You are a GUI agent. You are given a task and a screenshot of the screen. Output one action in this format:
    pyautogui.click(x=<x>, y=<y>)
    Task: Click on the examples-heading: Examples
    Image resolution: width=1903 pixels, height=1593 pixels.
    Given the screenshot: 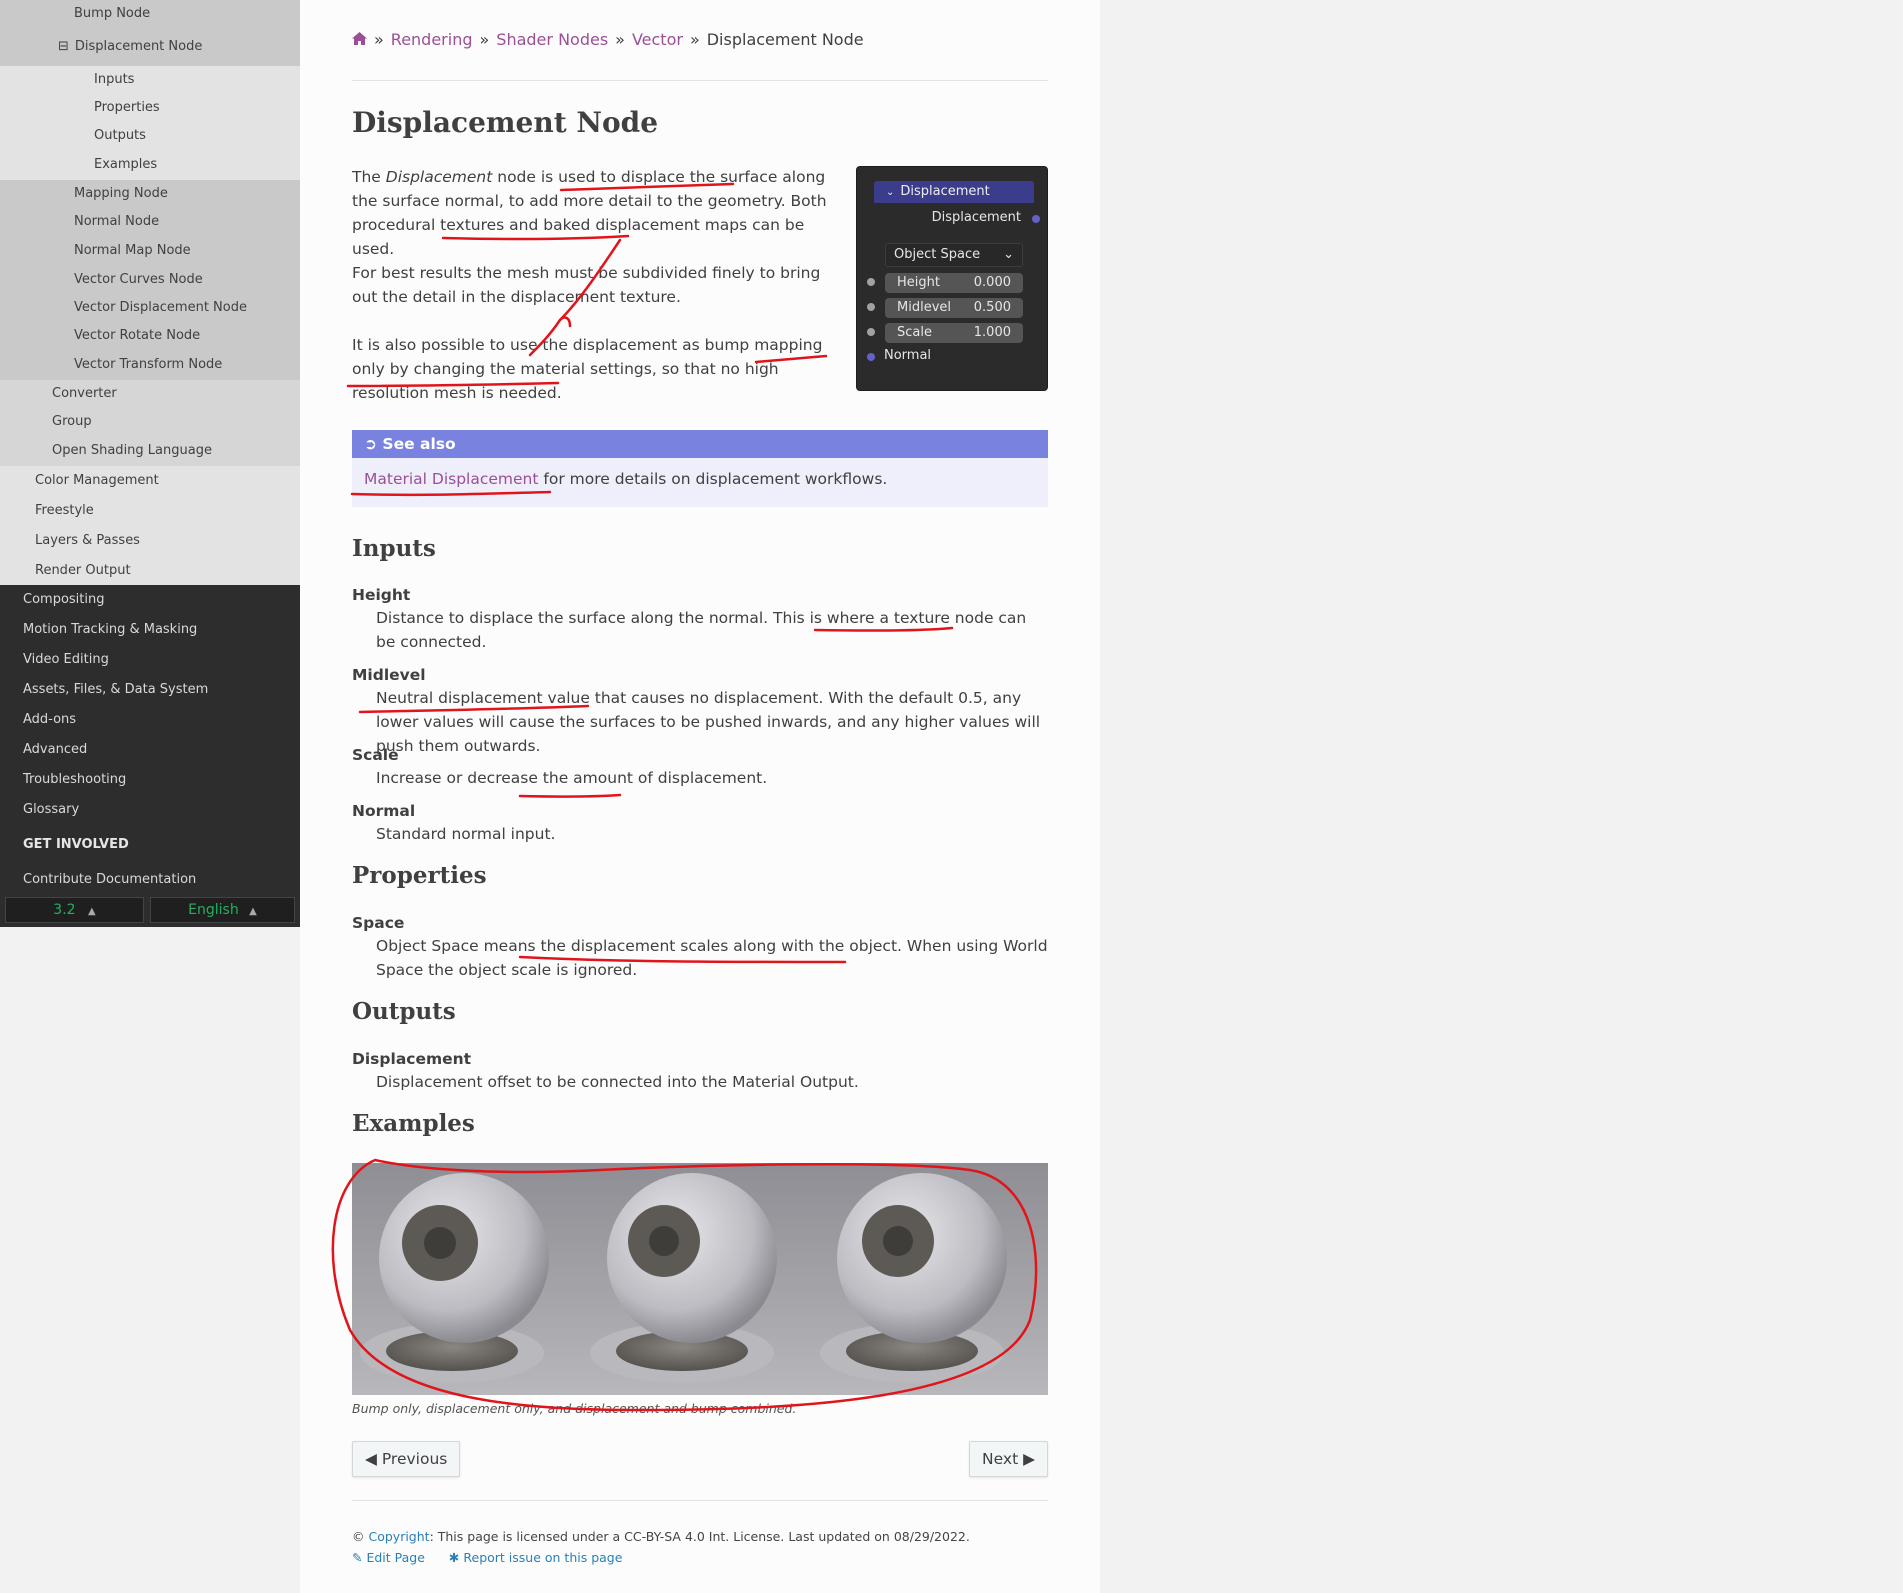 What is the action you would take?
    pyautogui.click(x=413, y=1123)
    